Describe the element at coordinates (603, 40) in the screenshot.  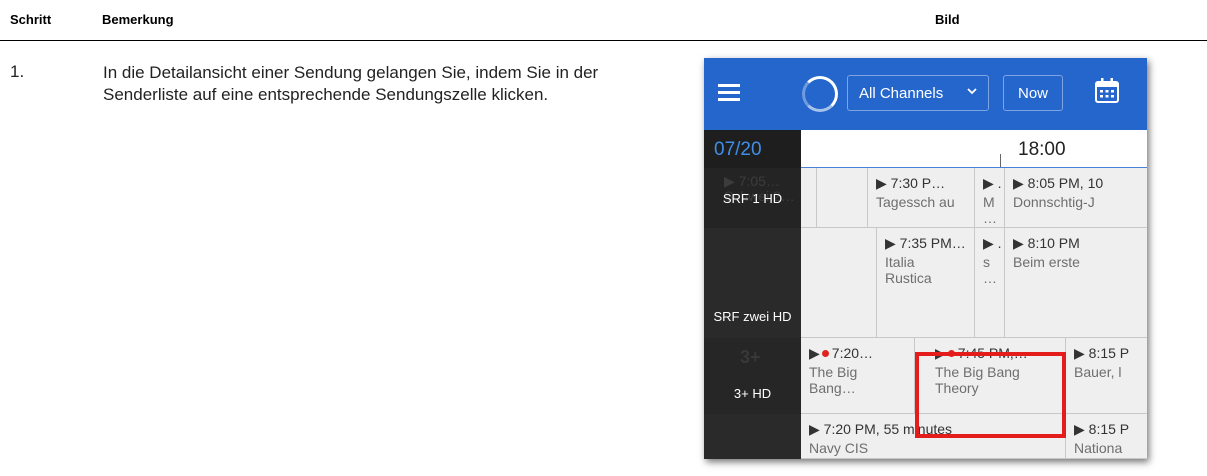
I see `header-divider` at that location.